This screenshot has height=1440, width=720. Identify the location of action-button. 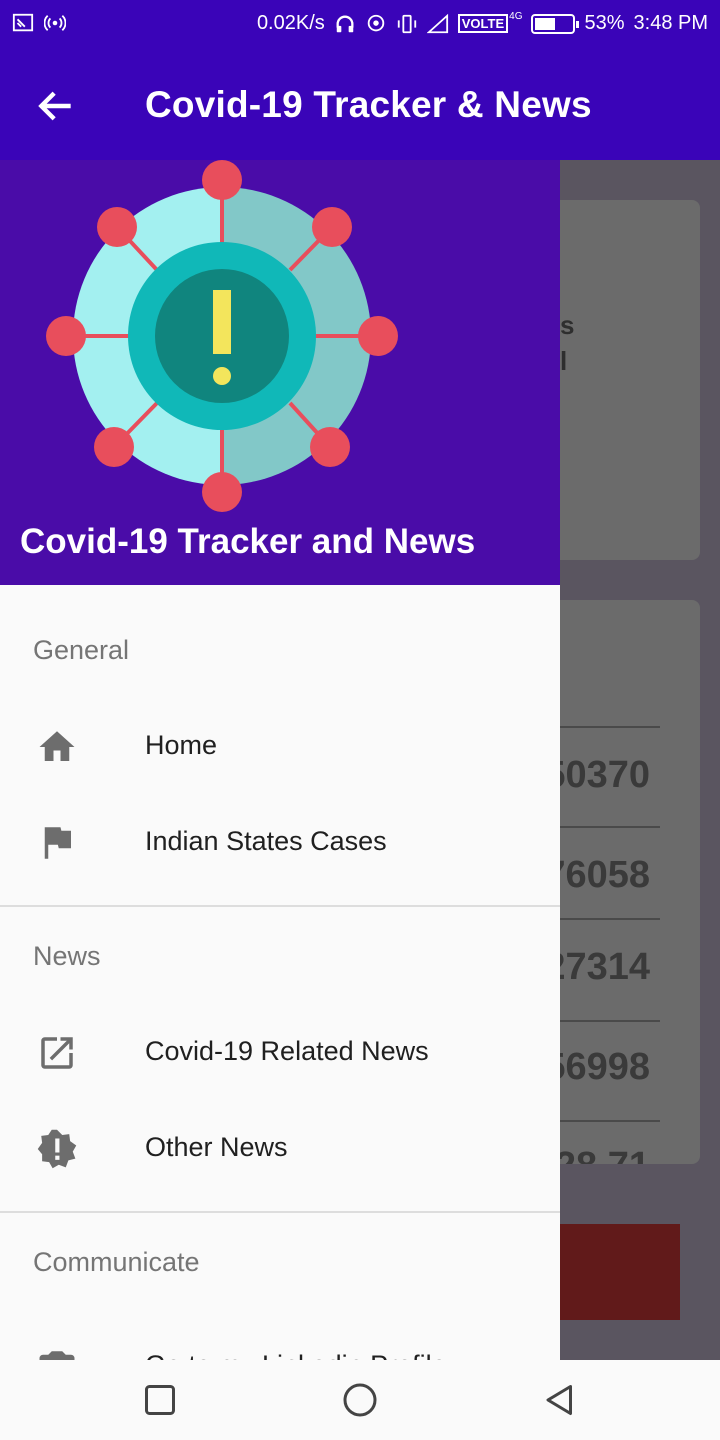
(610, 1272).